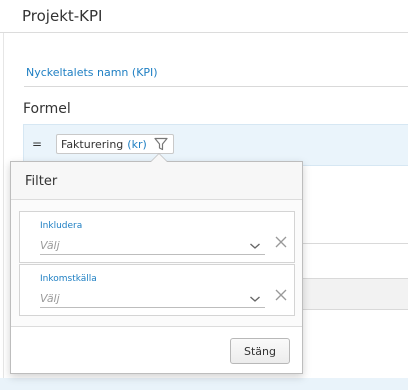 The image size is (408, 390). I want to click on chip-name: Fakturering, so click(92, 144).